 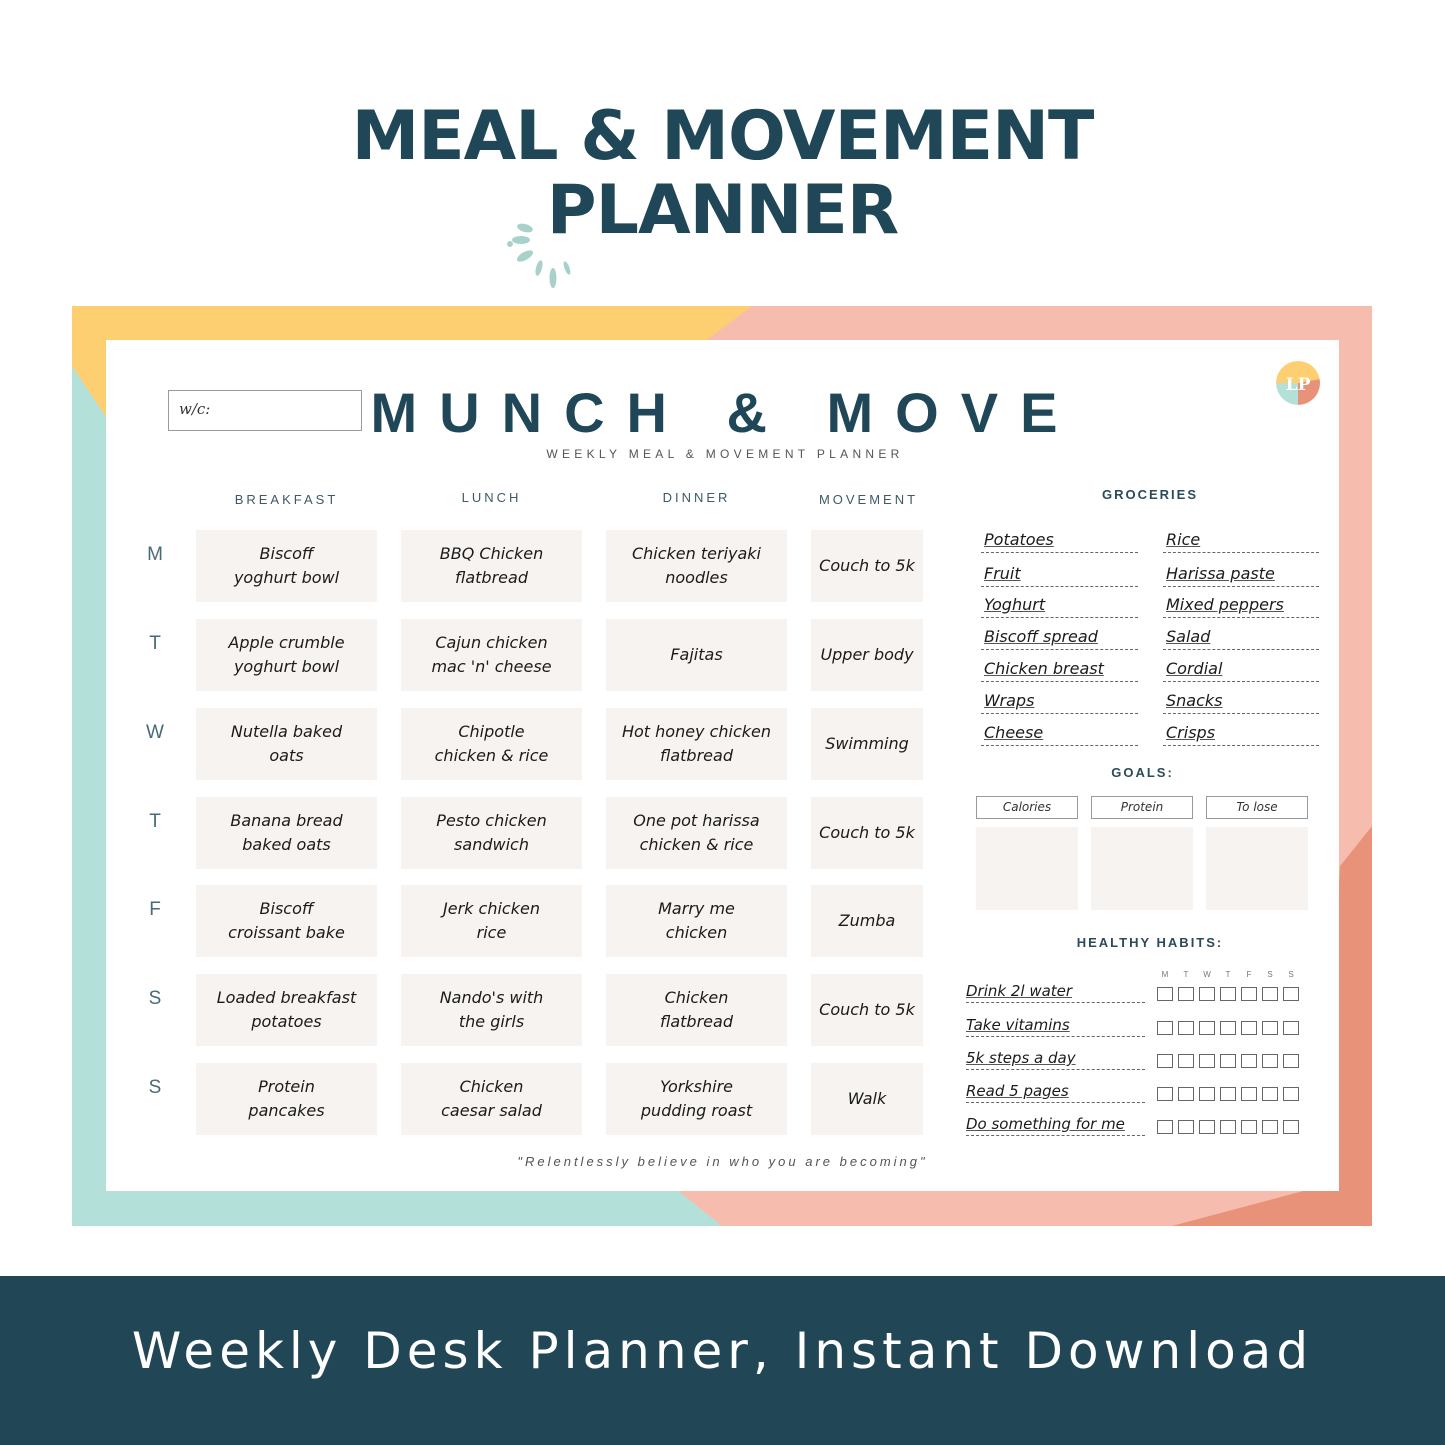 What do you see at coordinates (286, 566) in the screenshot?
I see `breakfast-cell: Biscoff yoghurt bowl` at bounding box center [286, 566].